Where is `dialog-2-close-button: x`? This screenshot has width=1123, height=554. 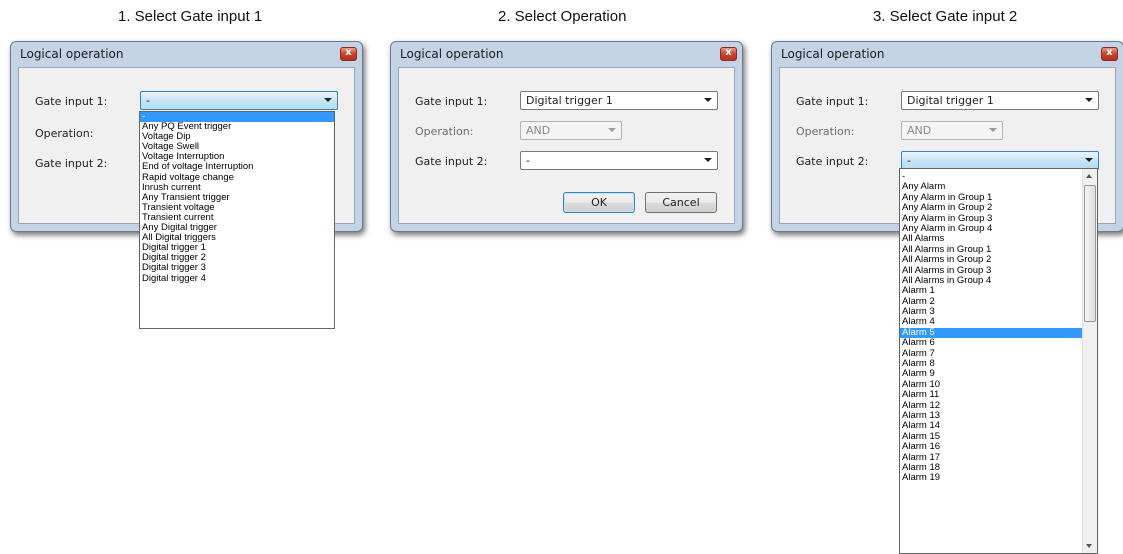
dialog-2-close-button: x is located at coordinates (728, 54).